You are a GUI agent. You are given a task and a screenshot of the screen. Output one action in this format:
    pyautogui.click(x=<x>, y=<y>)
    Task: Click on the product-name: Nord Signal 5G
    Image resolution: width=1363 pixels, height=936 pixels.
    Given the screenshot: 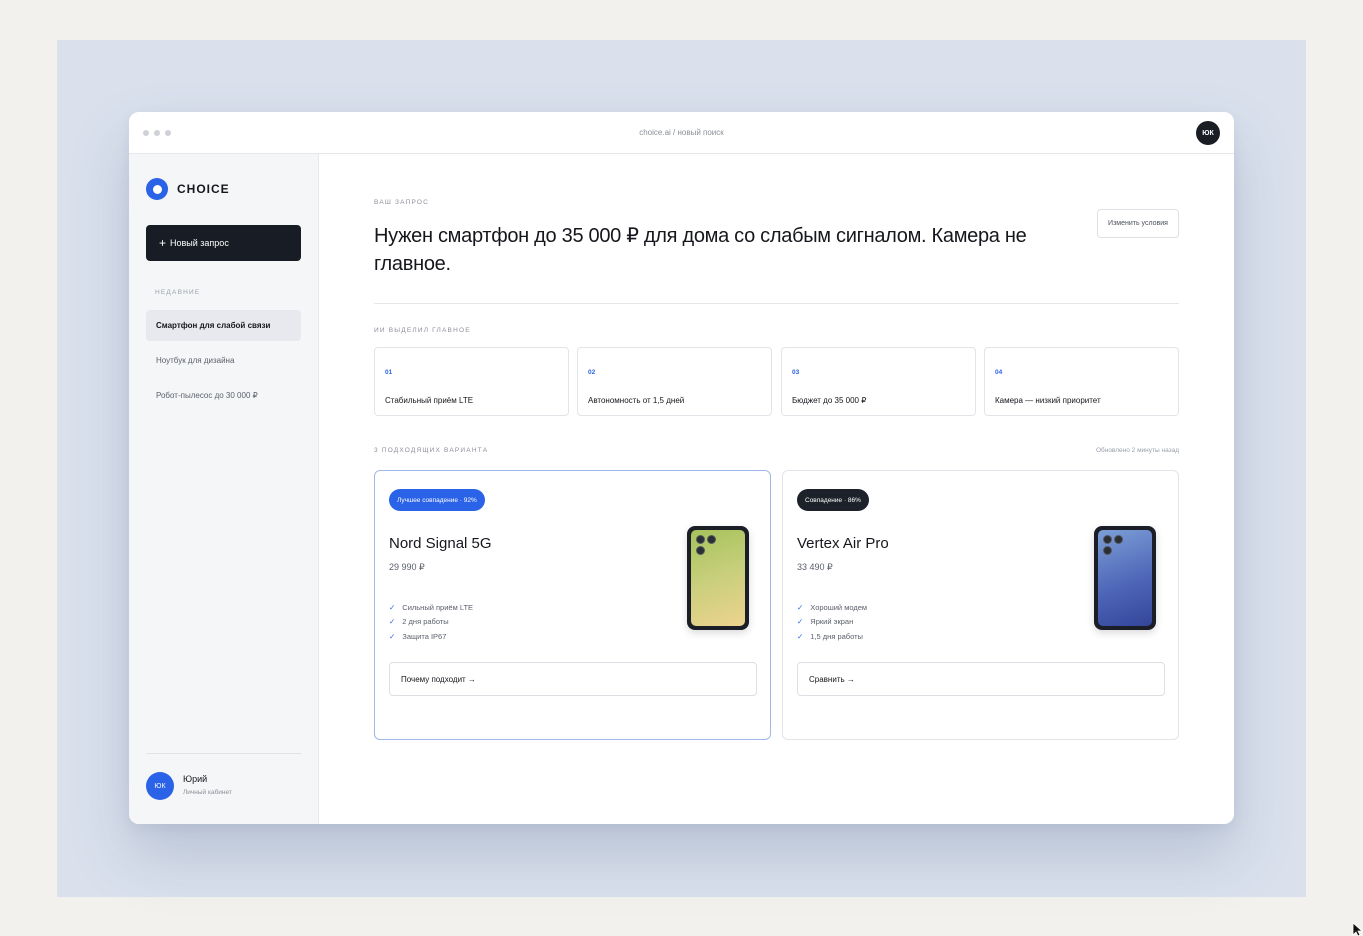 What is the action you would take?
    pyautogui.click(x=440, y=543)
    